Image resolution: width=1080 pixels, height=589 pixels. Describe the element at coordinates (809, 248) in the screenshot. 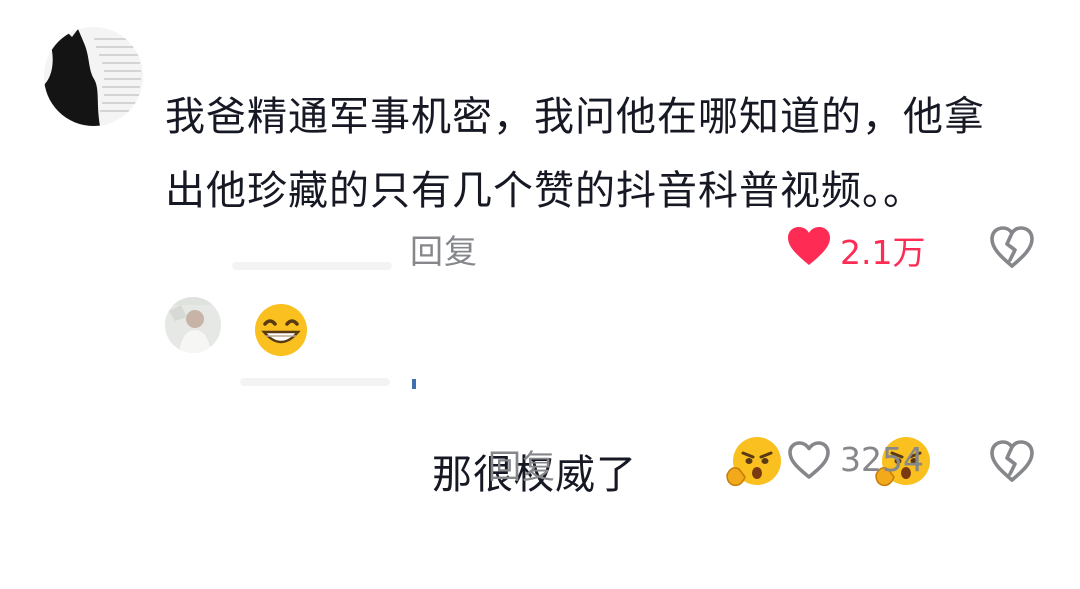

I see `heart-filled-icon` at that location.